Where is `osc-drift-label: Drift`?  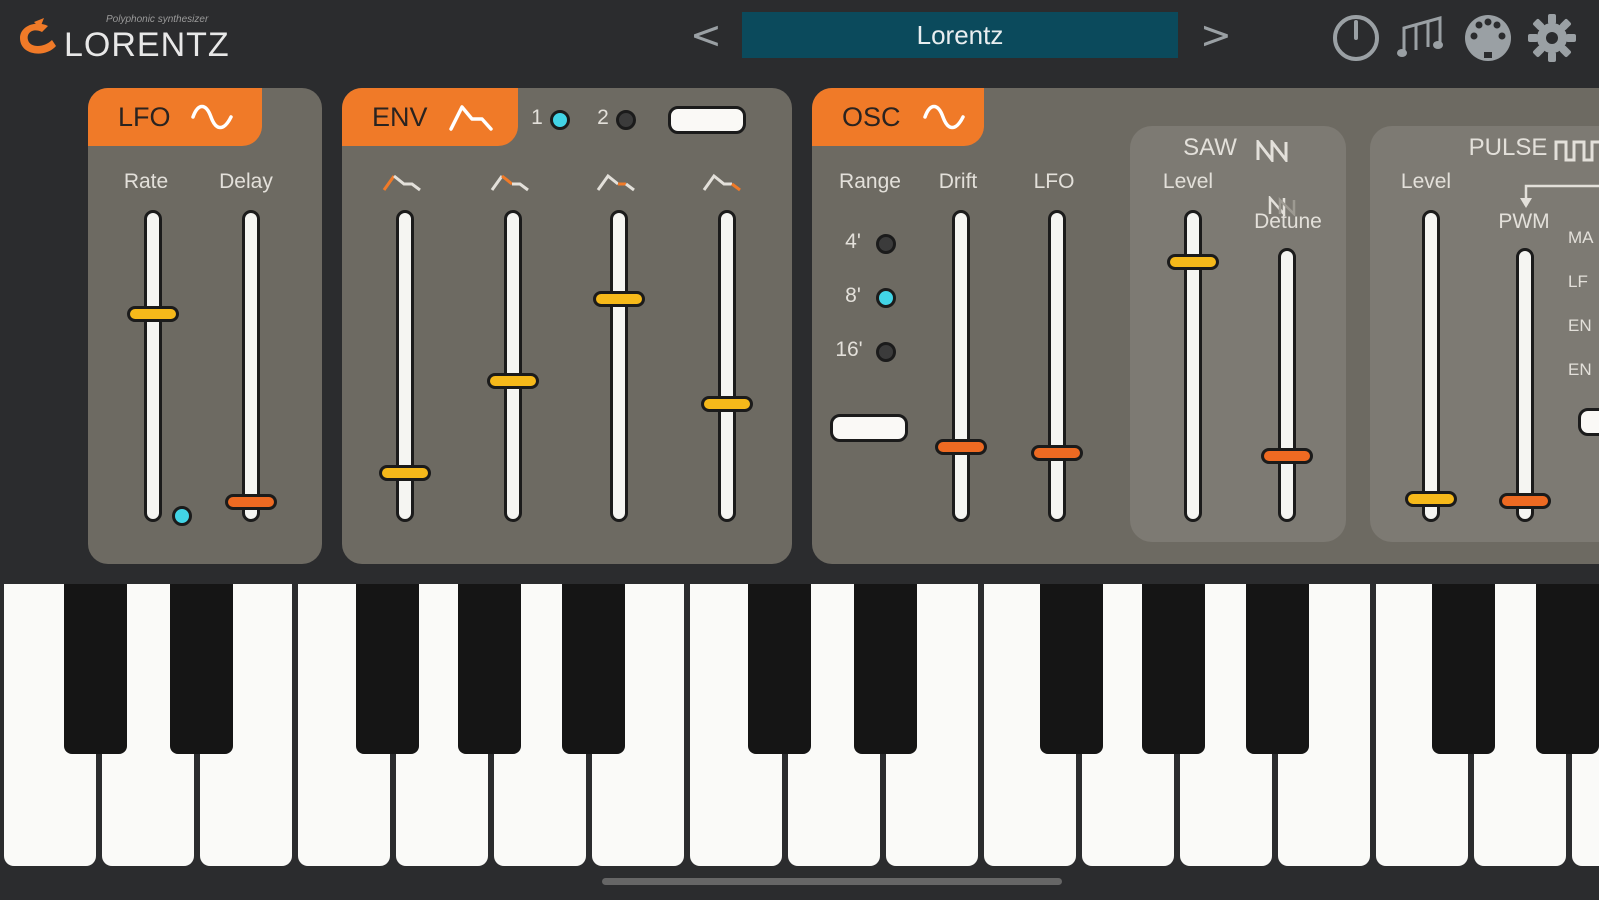
osc-drift-label: Drift is located at coordinates (958, 181).